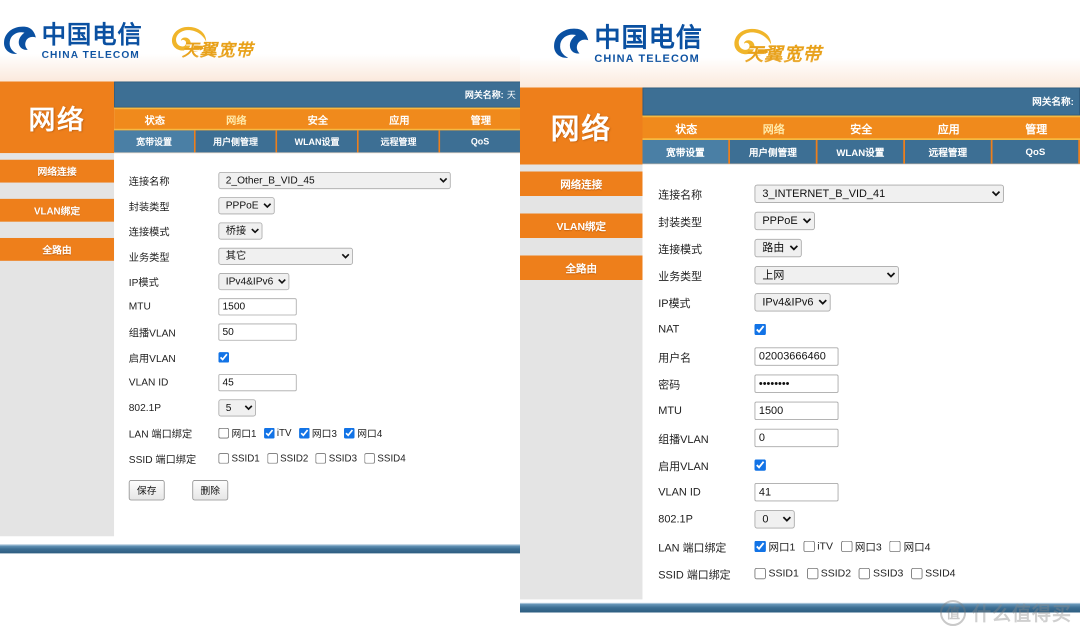  I want to click on ssid-4-item-right: SSID4, so click(933, 573).